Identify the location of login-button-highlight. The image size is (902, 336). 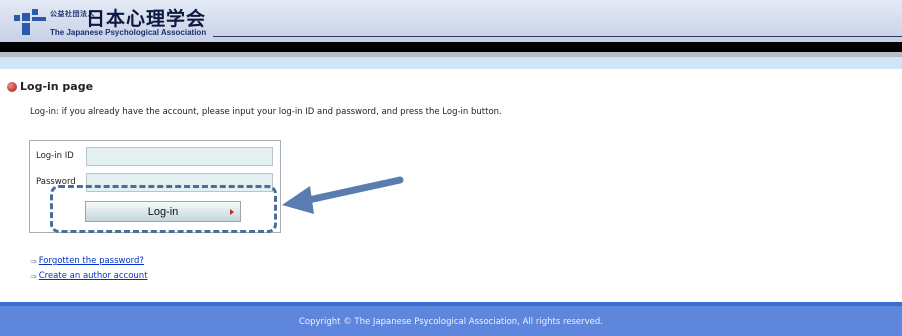
(163, 209).